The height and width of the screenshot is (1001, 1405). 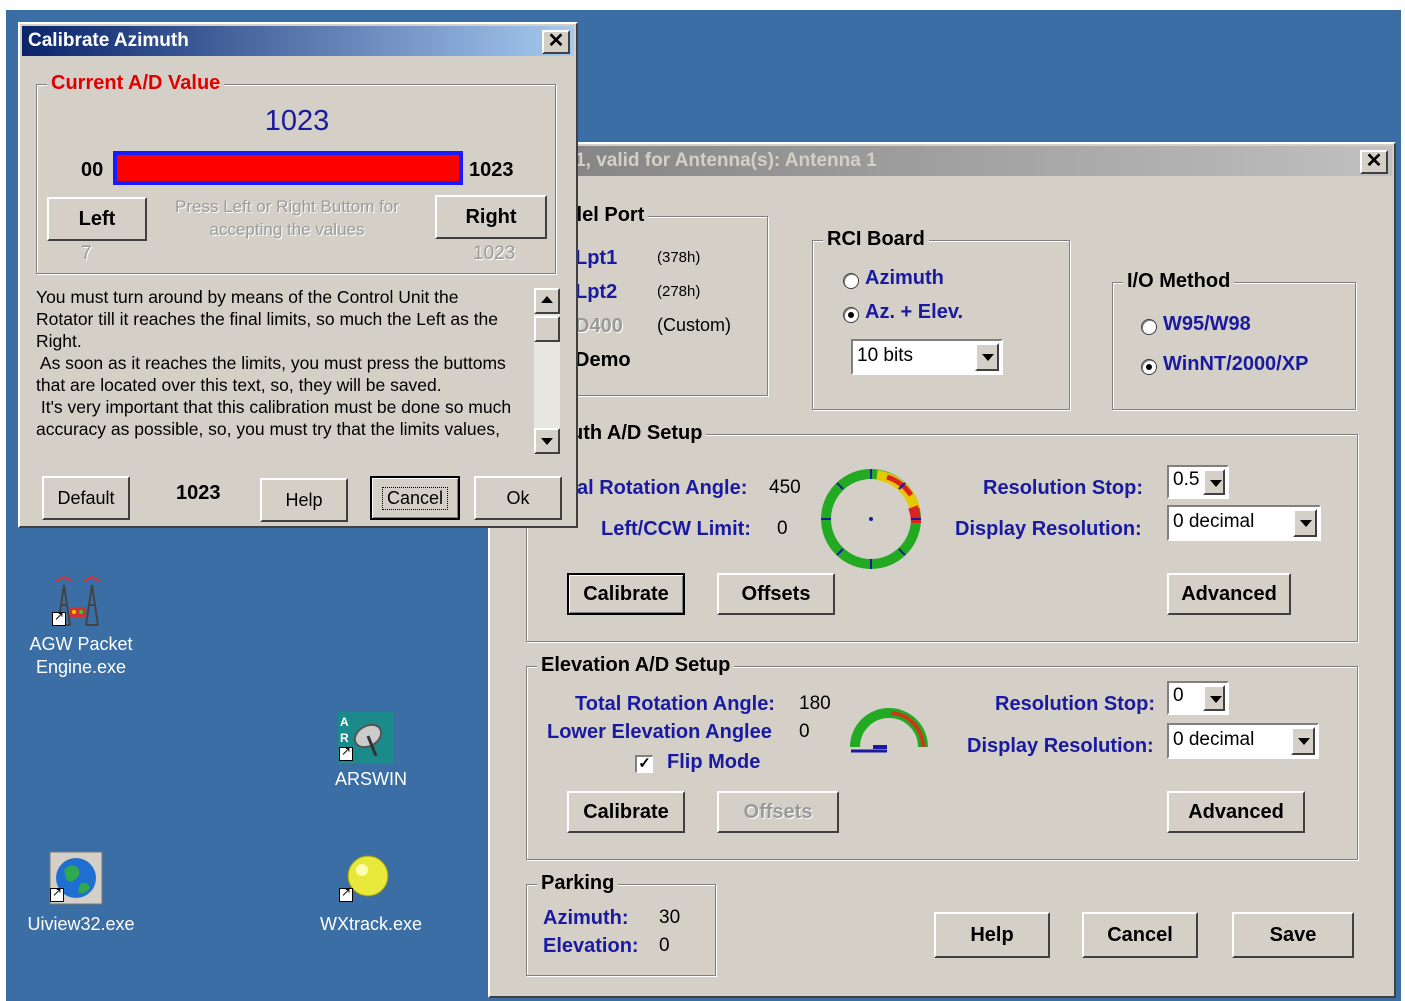 I want to click on el-lower-value: 0, so click(x=804, y=731).